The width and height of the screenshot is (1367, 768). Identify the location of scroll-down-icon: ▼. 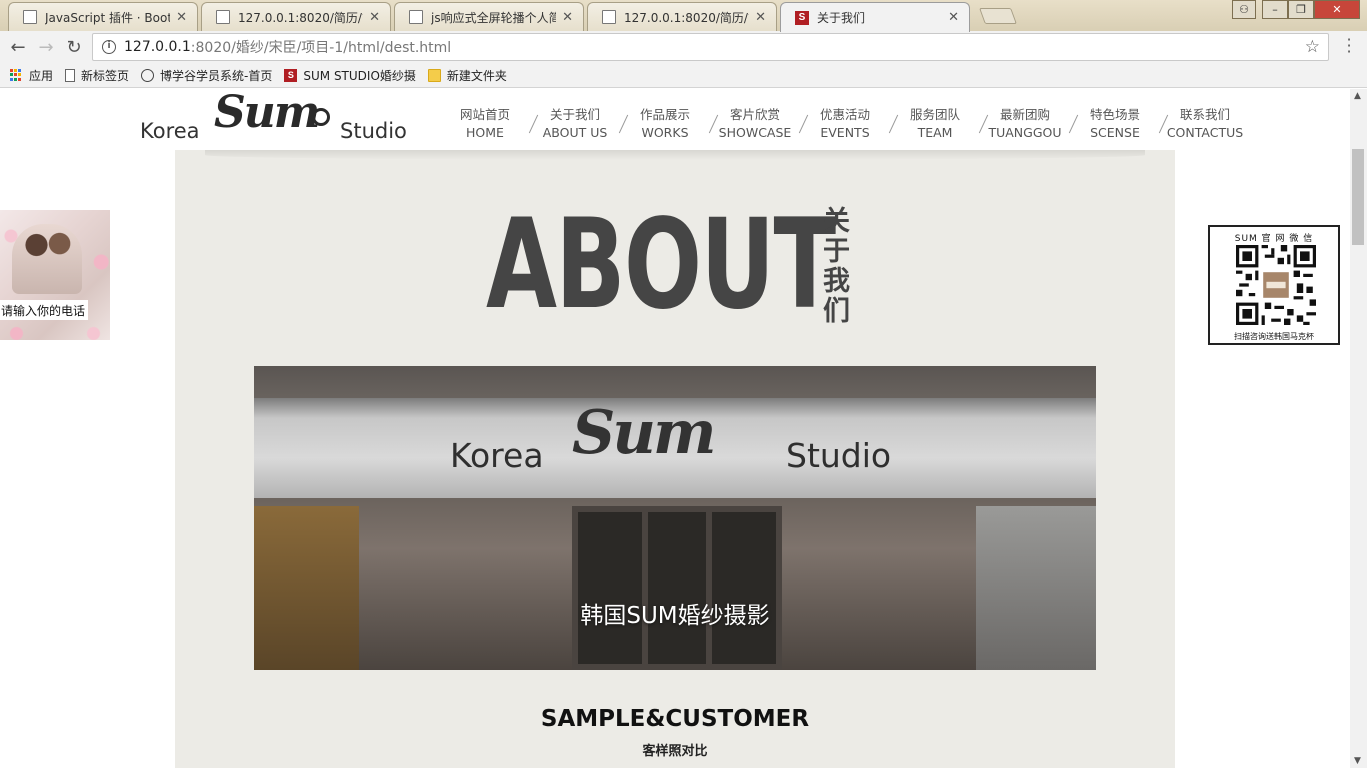
(1357, 761).